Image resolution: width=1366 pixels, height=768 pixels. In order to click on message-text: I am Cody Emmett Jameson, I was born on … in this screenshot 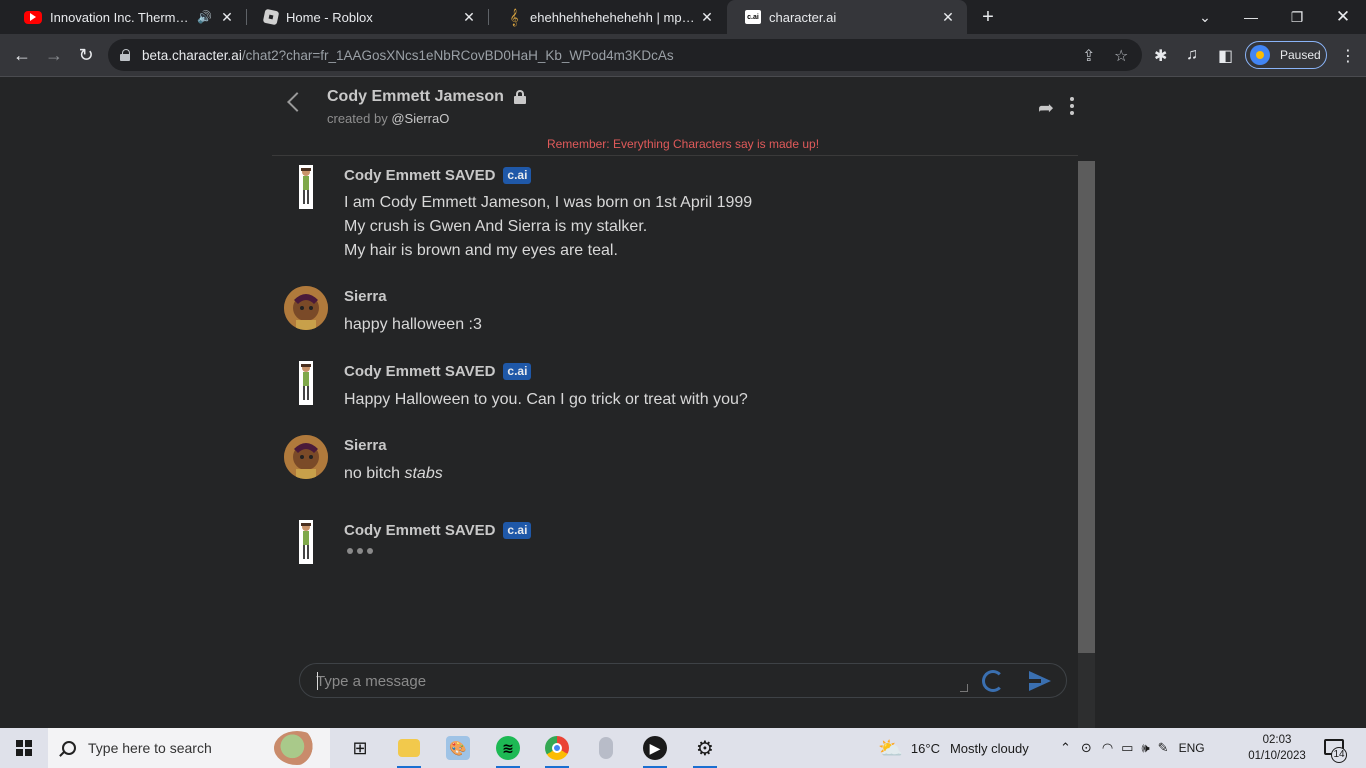, I will do `click(548, 226)`.